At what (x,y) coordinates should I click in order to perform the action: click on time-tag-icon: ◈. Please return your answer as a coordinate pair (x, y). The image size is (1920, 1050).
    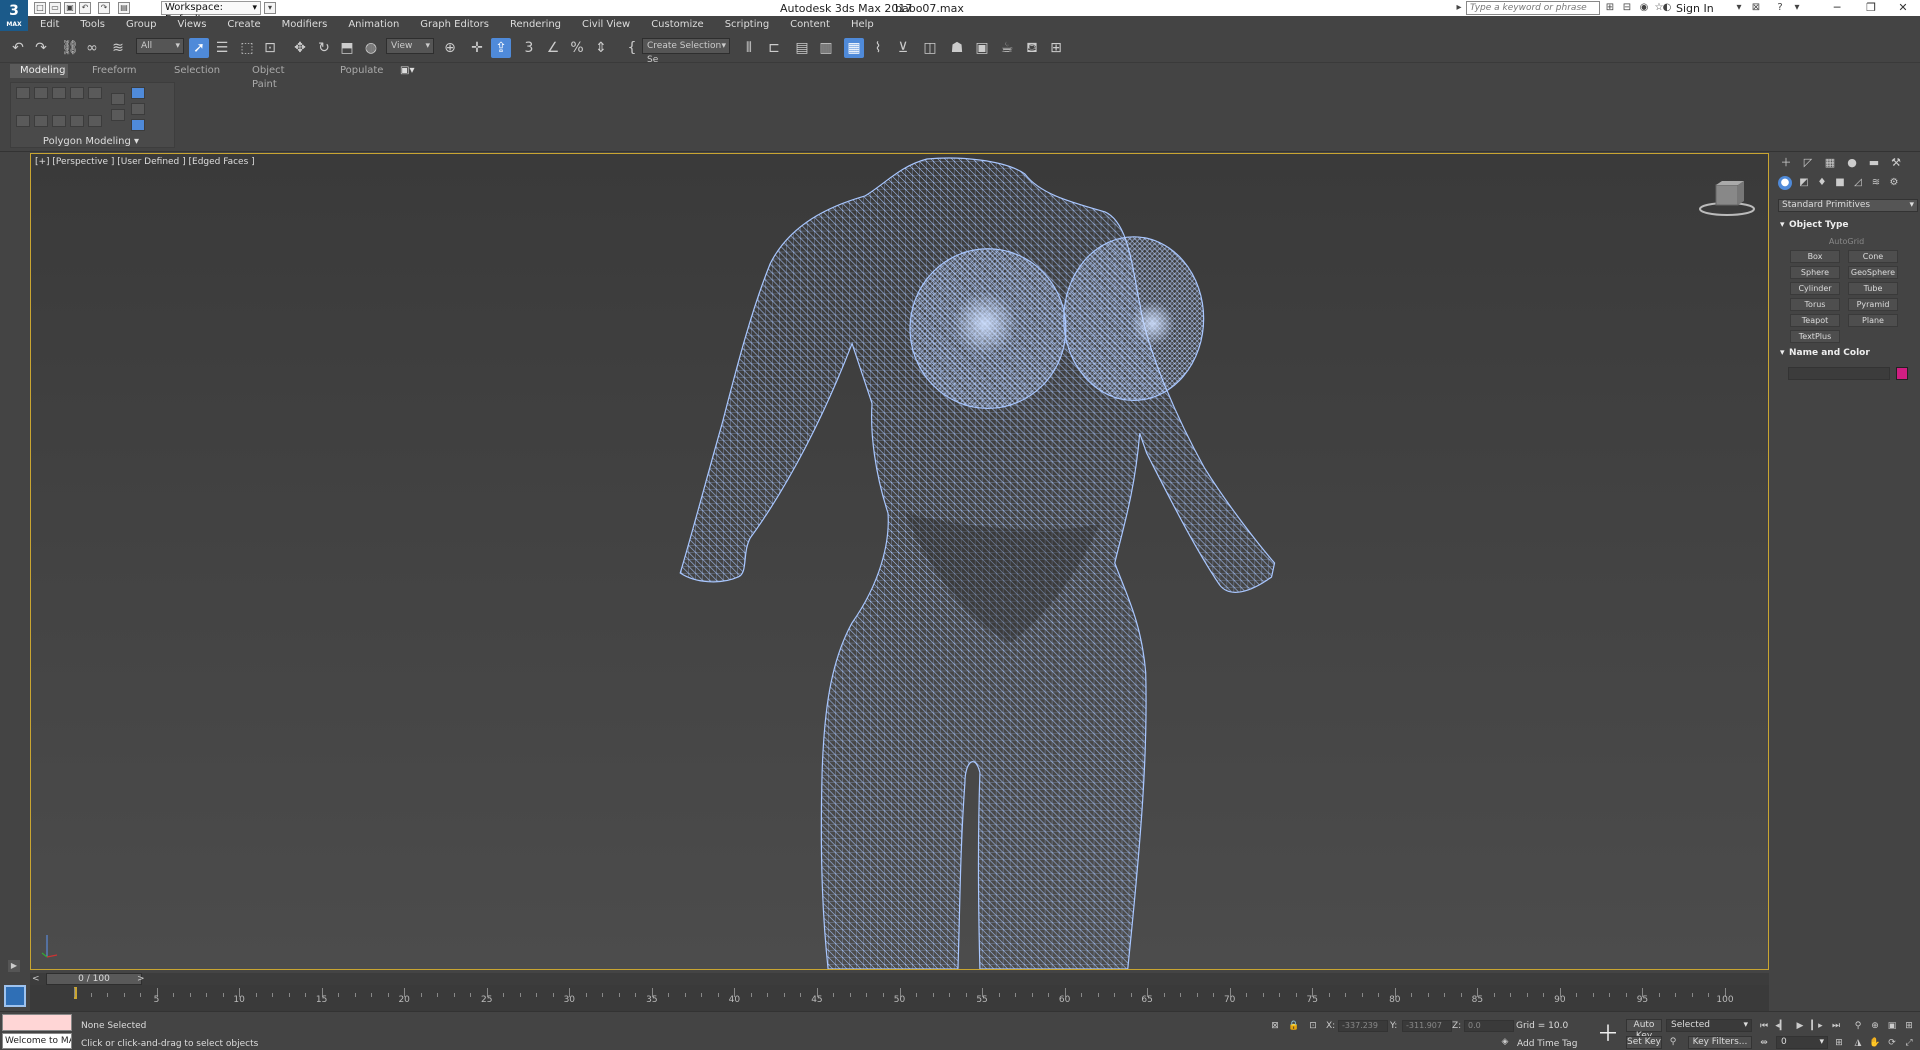
    Looking at the image, I should click on (1505, 1042).